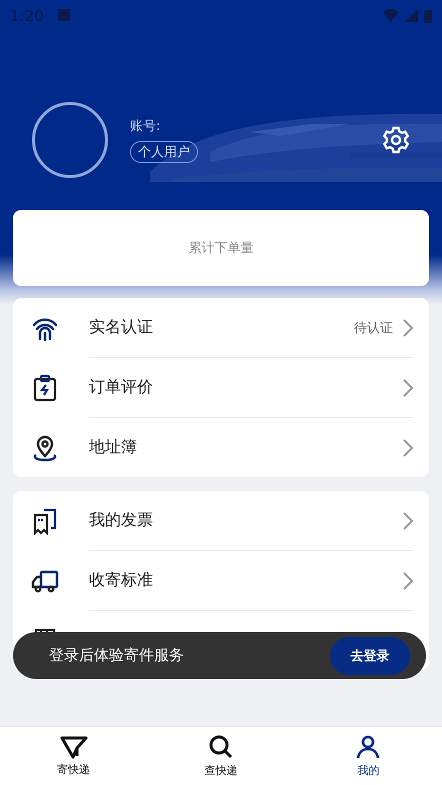 The width and height of the screenshot is (442, 785). Describe the element at coordinates (221, 756) in the screenshot. I see `nav-tab: 查快递` at that location.